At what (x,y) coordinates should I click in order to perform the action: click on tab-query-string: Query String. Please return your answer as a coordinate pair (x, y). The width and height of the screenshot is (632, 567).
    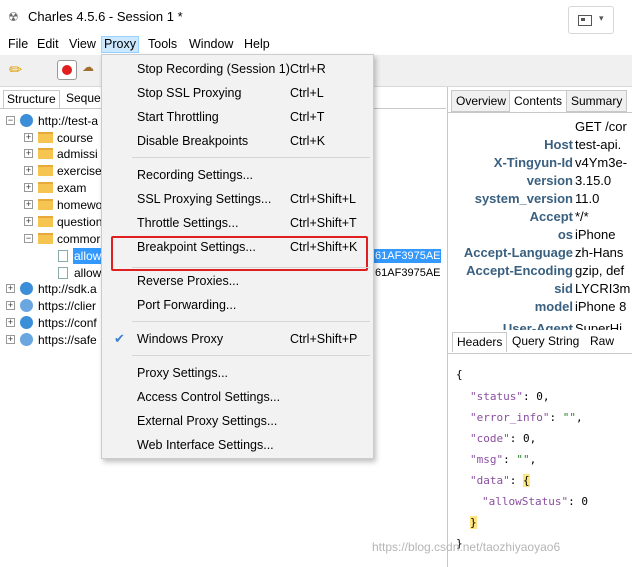
    Looking at the image, I should click on (545, 342).